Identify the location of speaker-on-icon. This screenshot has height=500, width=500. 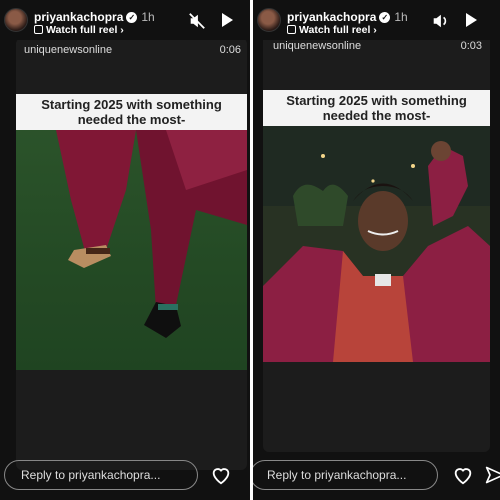
(440, 21).